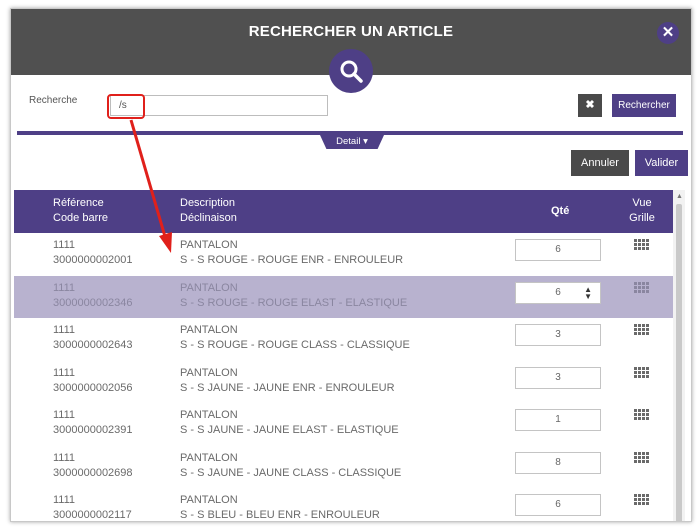 Image resolution: width=700 pixels, height=528 pixels. What do you see at coordinates (350, 133) in the screenshot?
I see `divider` at bounding box center [350, 133].